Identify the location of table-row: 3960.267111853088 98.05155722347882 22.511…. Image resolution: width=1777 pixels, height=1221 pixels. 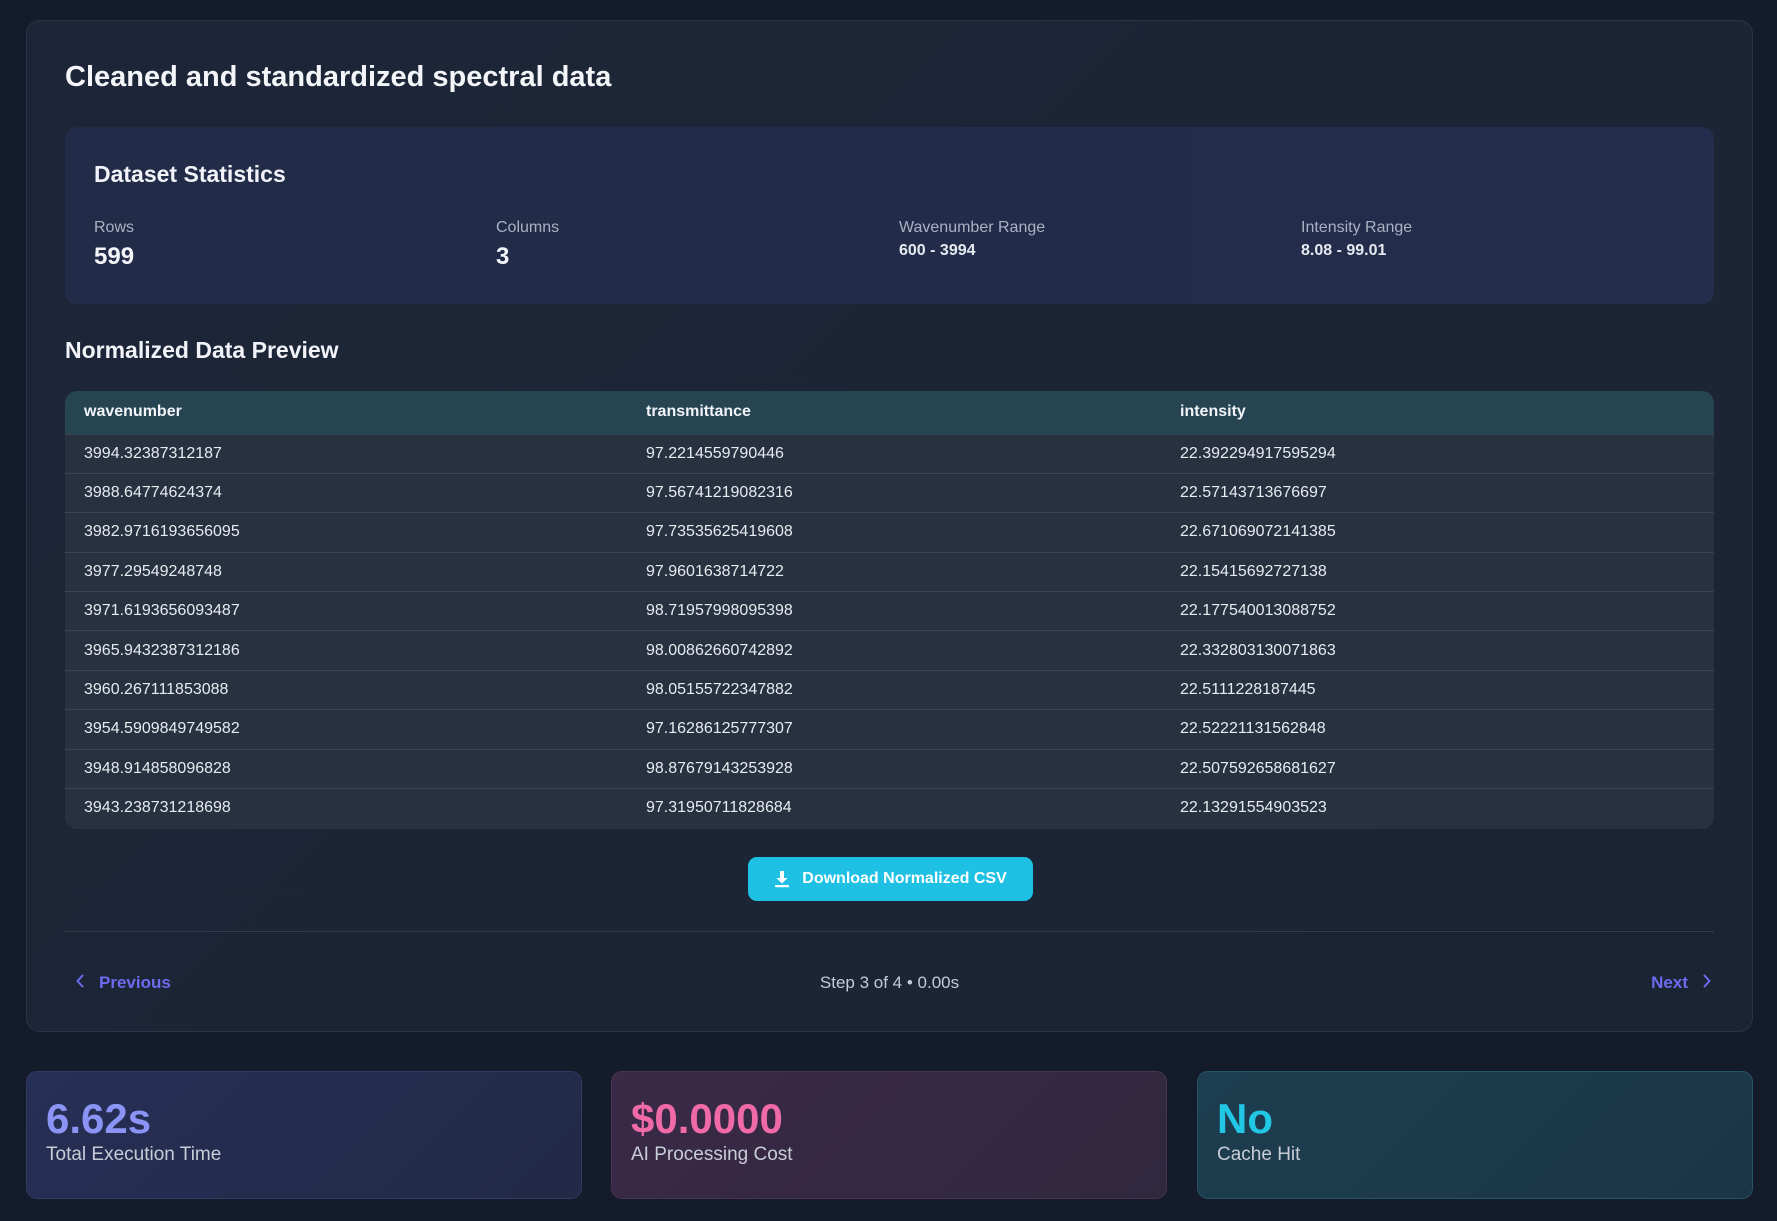
(889, 689).